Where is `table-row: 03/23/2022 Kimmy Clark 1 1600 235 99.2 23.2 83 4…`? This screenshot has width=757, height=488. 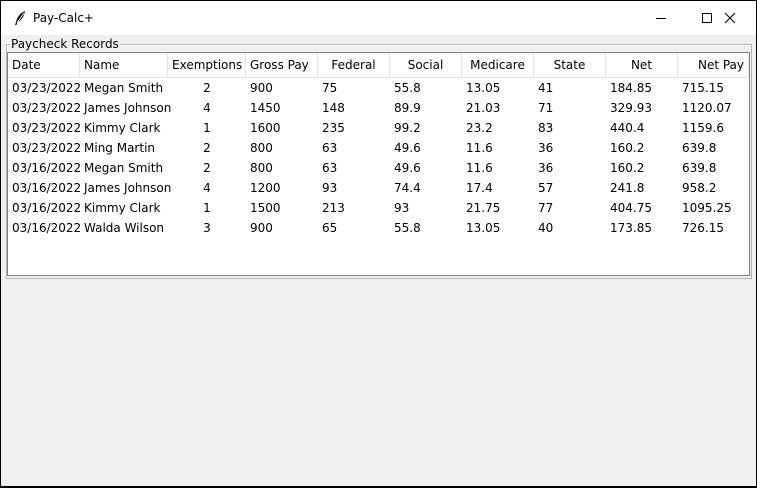
table-row: 03/23/2022 Kimmy Clark 1 1600 235 99.2 23.2 83 4… is located at coordinates (378, 128).